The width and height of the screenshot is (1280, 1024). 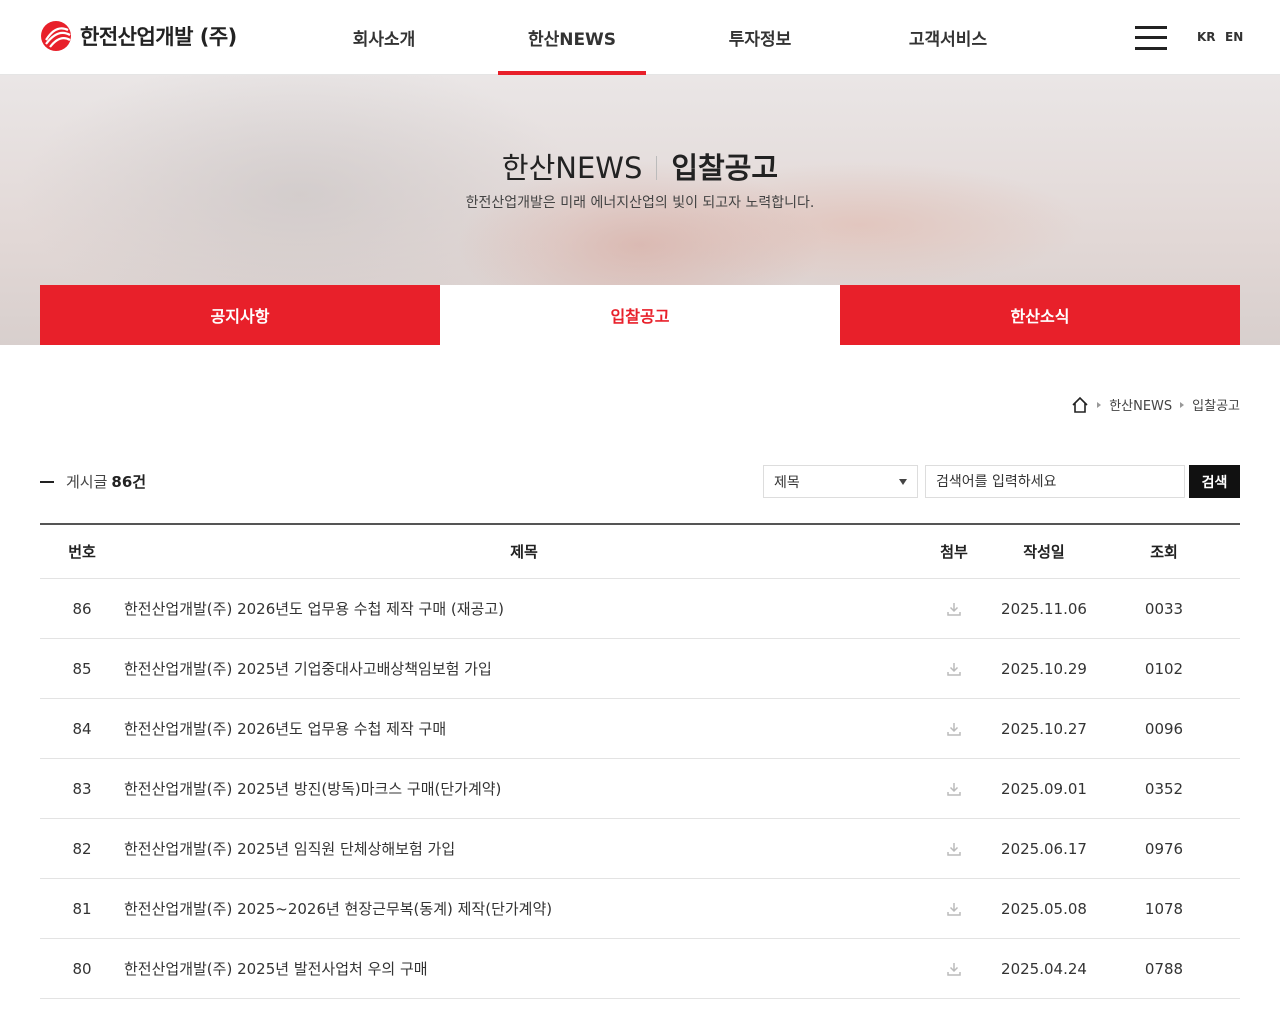 What do you see at coordinates (82, 908) in the screenshot?
I see `row-number: 81` at bounding box center [82, 908].